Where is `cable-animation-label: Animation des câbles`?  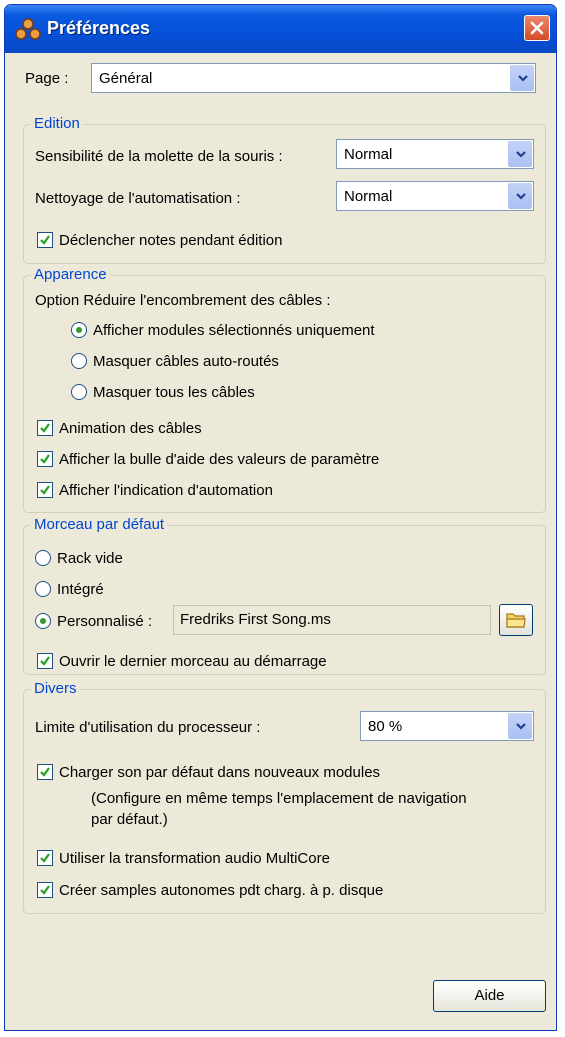 cable-animation-label: Animation des câbles is located at coordinates (130, 428).